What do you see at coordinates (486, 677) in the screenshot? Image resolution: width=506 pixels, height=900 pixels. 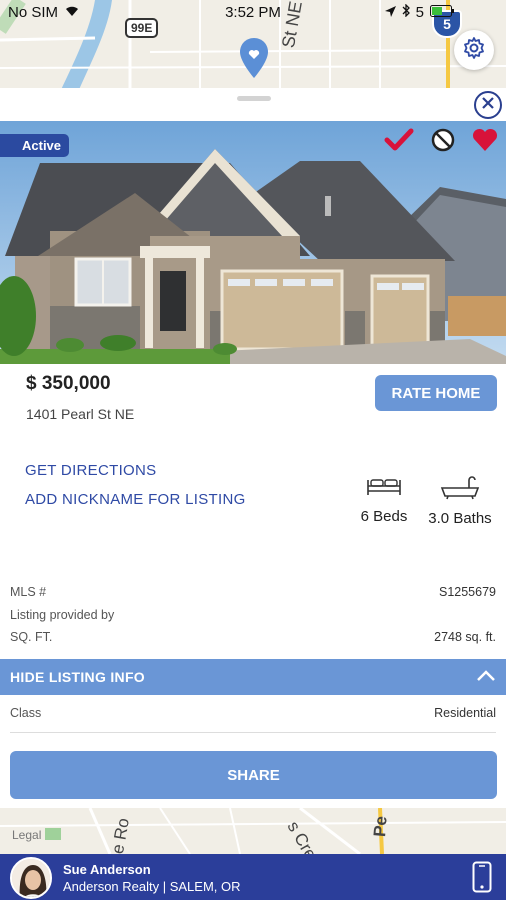 I see `chevron-up-icon` at bounding box center [486, 677].